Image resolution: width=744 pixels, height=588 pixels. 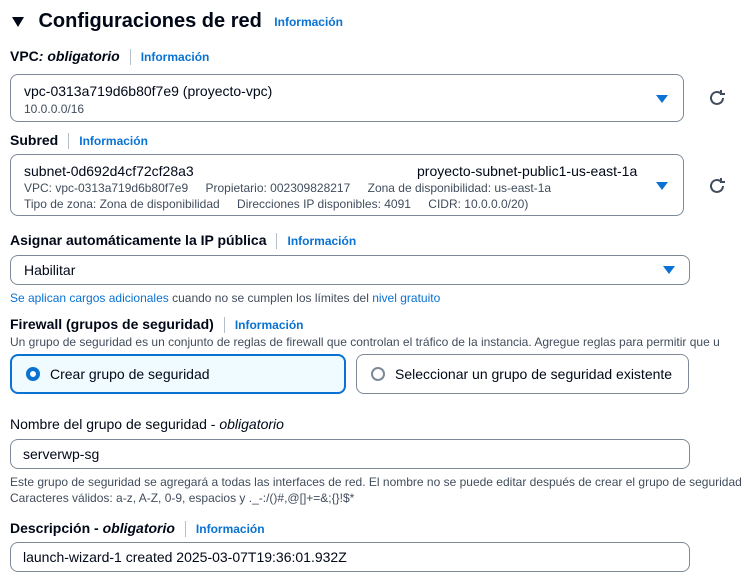 What do you see at coordinates (150, 21) in the screenshot?
I see `section-title: Configuraciones de red` at bounding box center [150, 21].